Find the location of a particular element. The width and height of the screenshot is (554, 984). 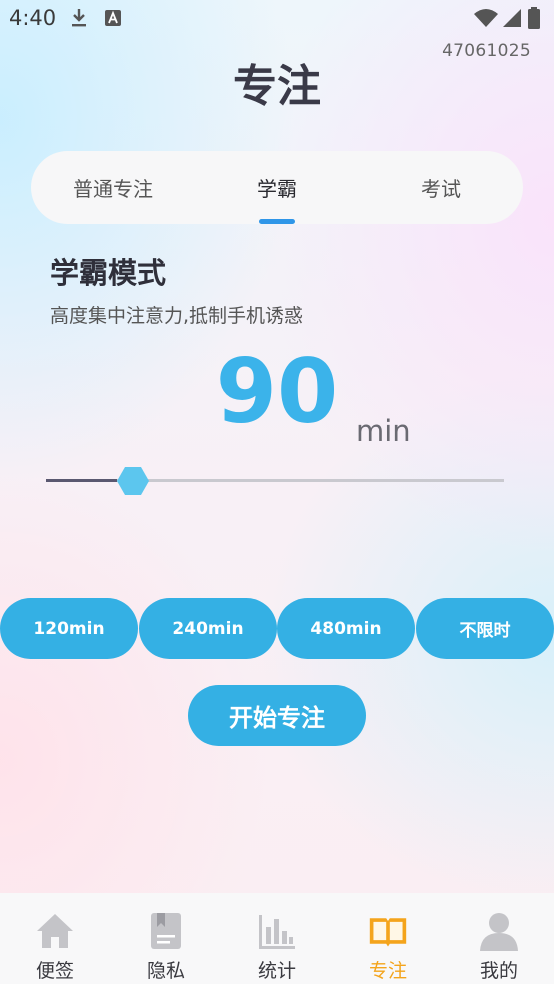

tab-normal-focus: 普通专注 is located at coordinates (113, 187).